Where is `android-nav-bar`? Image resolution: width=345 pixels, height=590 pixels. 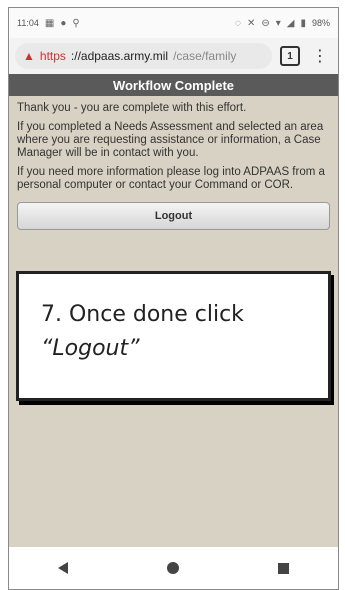 android-nav-bar is located at coordinates (173, 568).